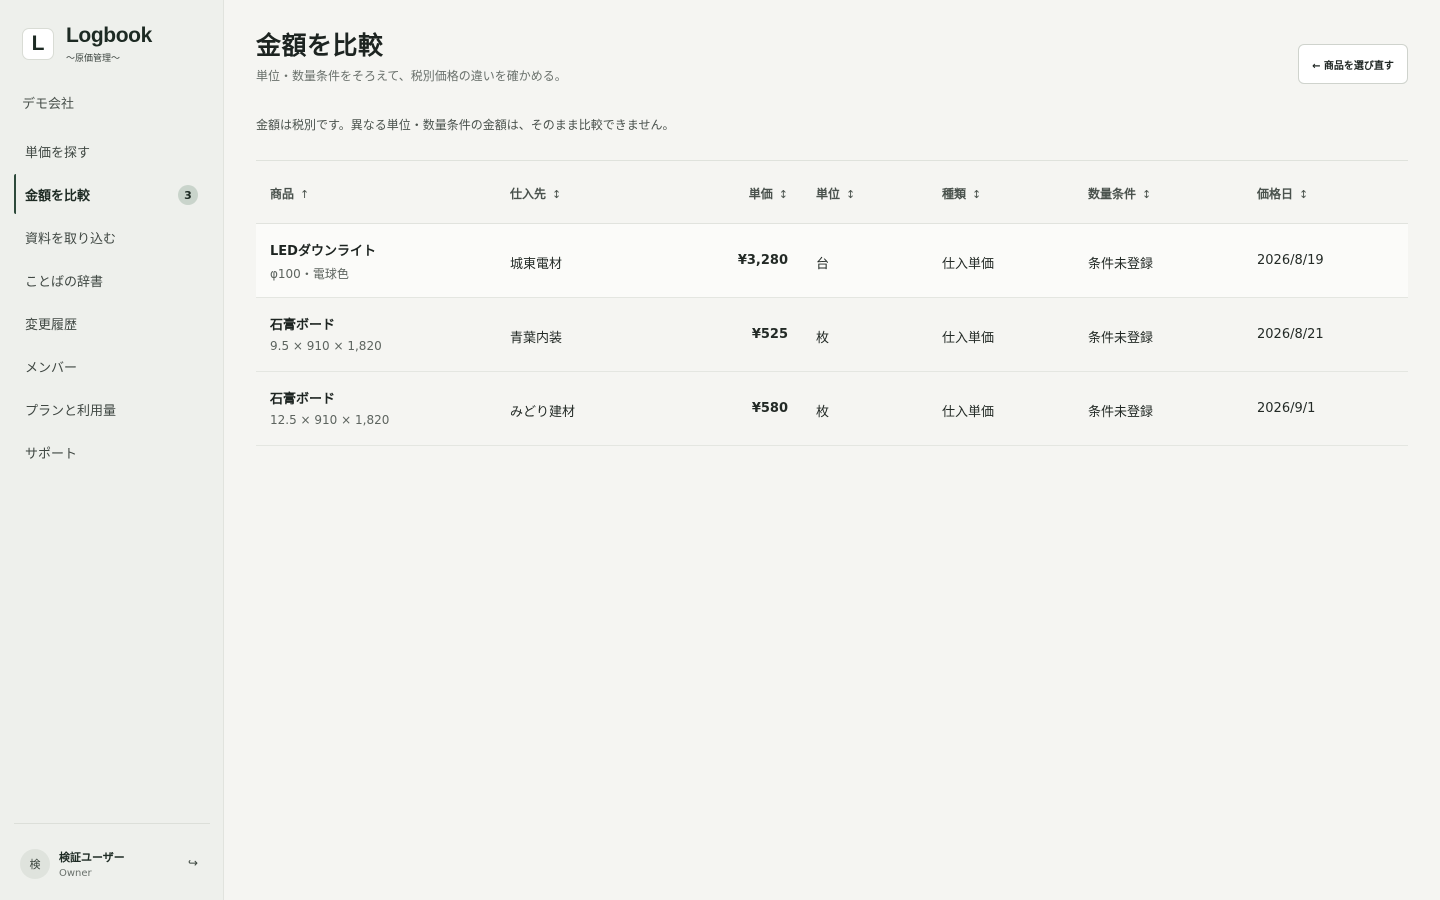 This screenshot has height=900, width=1440. I want to click on sidebar-item-dictionary: ことばの辞書, so click(112, 280).